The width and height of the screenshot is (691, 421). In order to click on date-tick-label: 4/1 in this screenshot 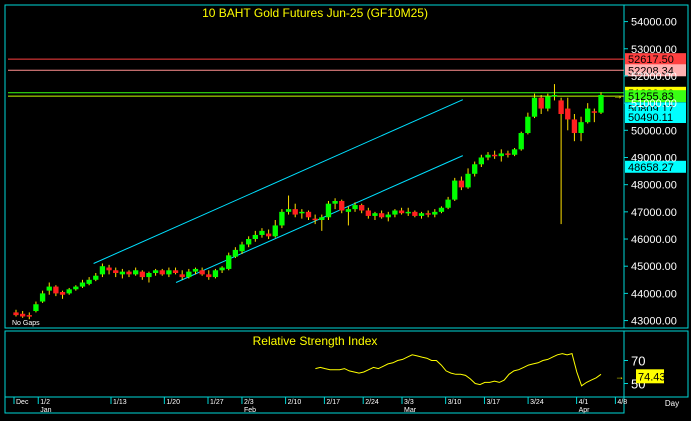, I will do `click(584, 402)`.